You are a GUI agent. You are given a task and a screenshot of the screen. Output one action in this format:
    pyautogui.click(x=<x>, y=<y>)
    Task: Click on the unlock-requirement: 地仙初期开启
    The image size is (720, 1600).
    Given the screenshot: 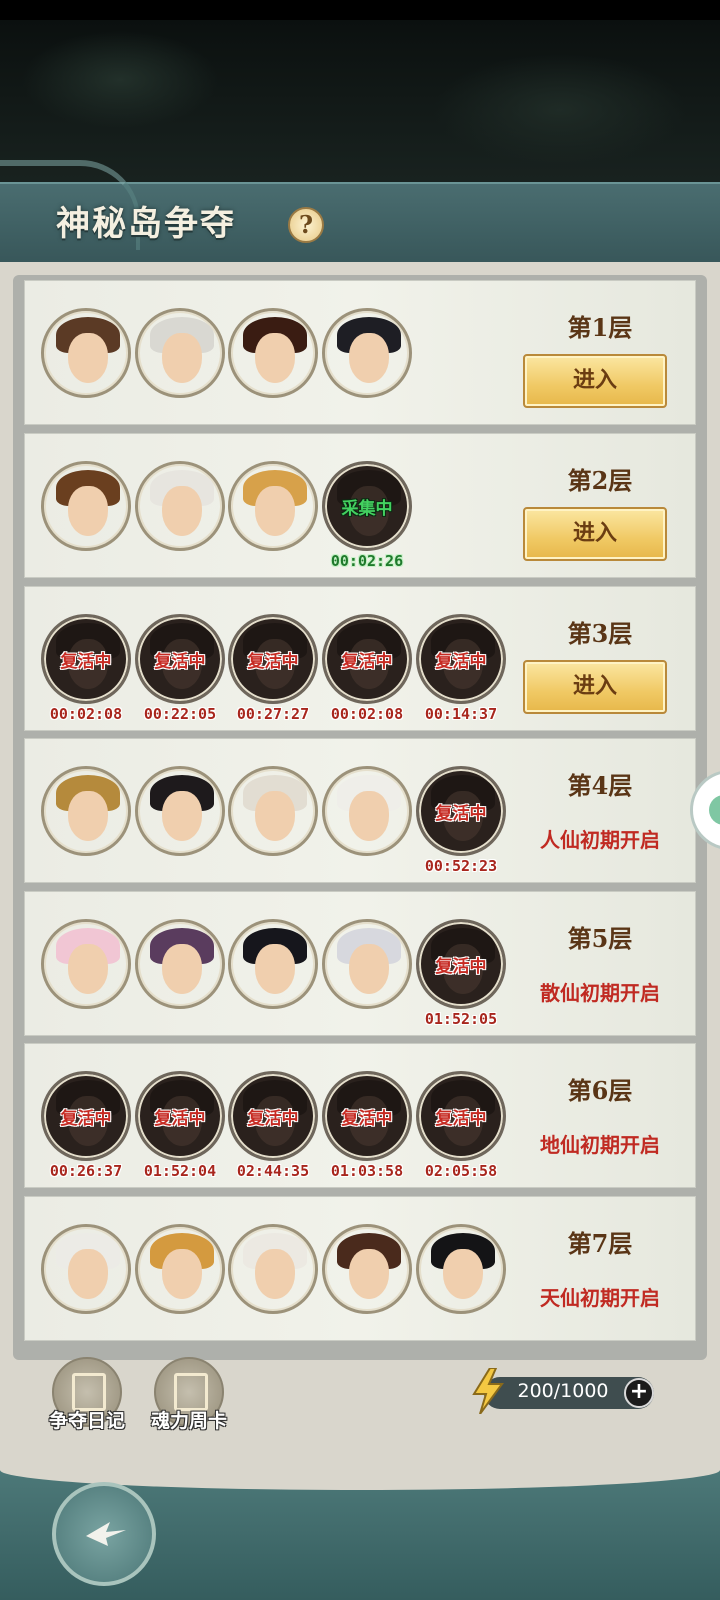 What is the action you would take?
    pyautogui.click(x=600, y=1145)
    